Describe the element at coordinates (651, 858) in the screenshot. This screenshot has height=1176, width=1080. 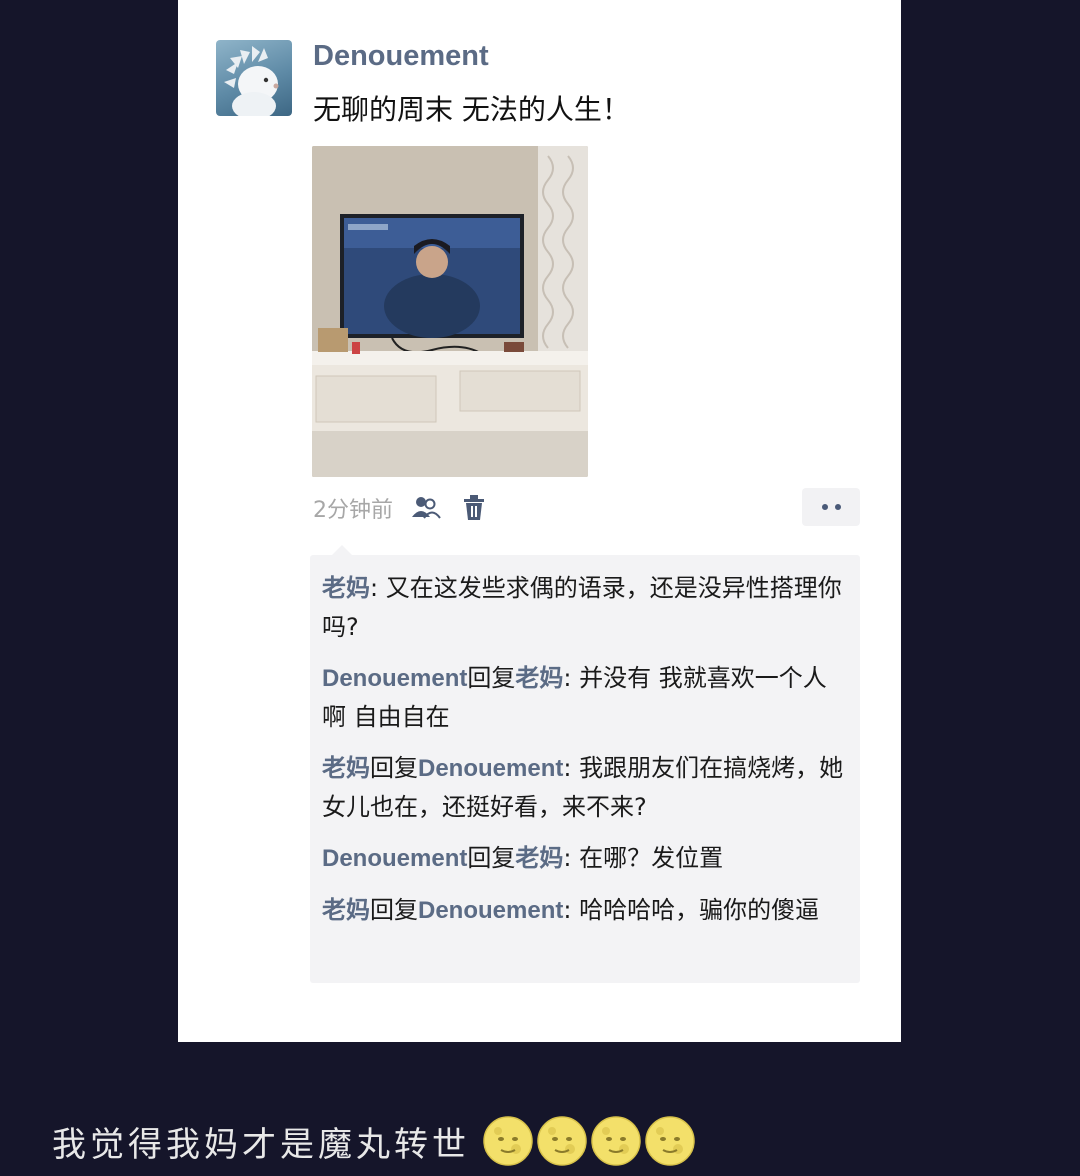
I see `comment-text: 在哪？发位置` at that location.